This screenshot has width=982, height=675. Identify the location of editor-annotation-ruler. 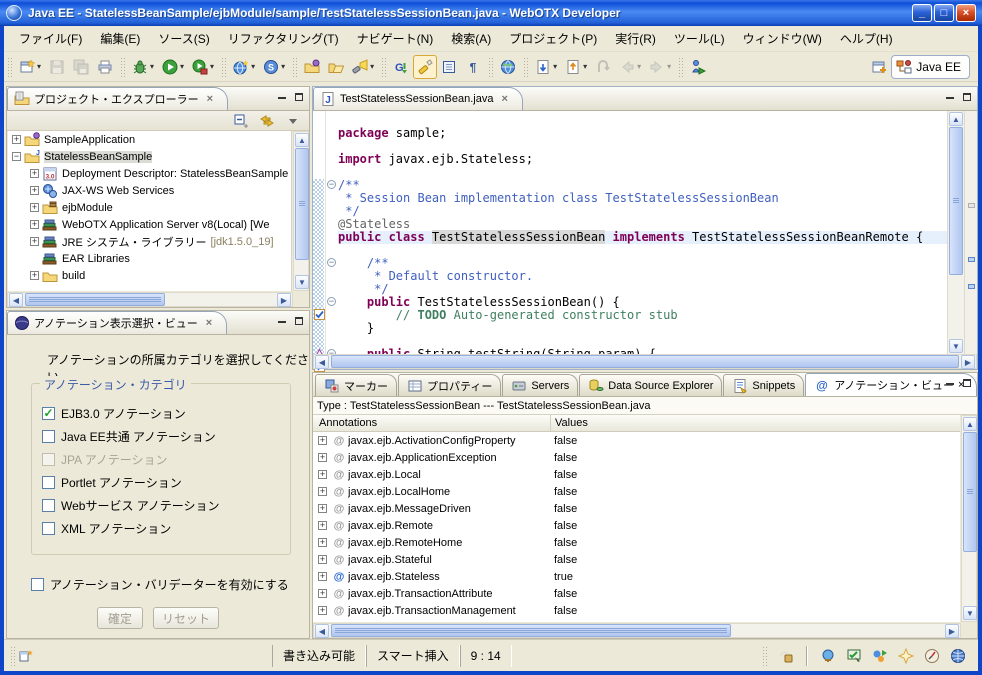
(319, 241).